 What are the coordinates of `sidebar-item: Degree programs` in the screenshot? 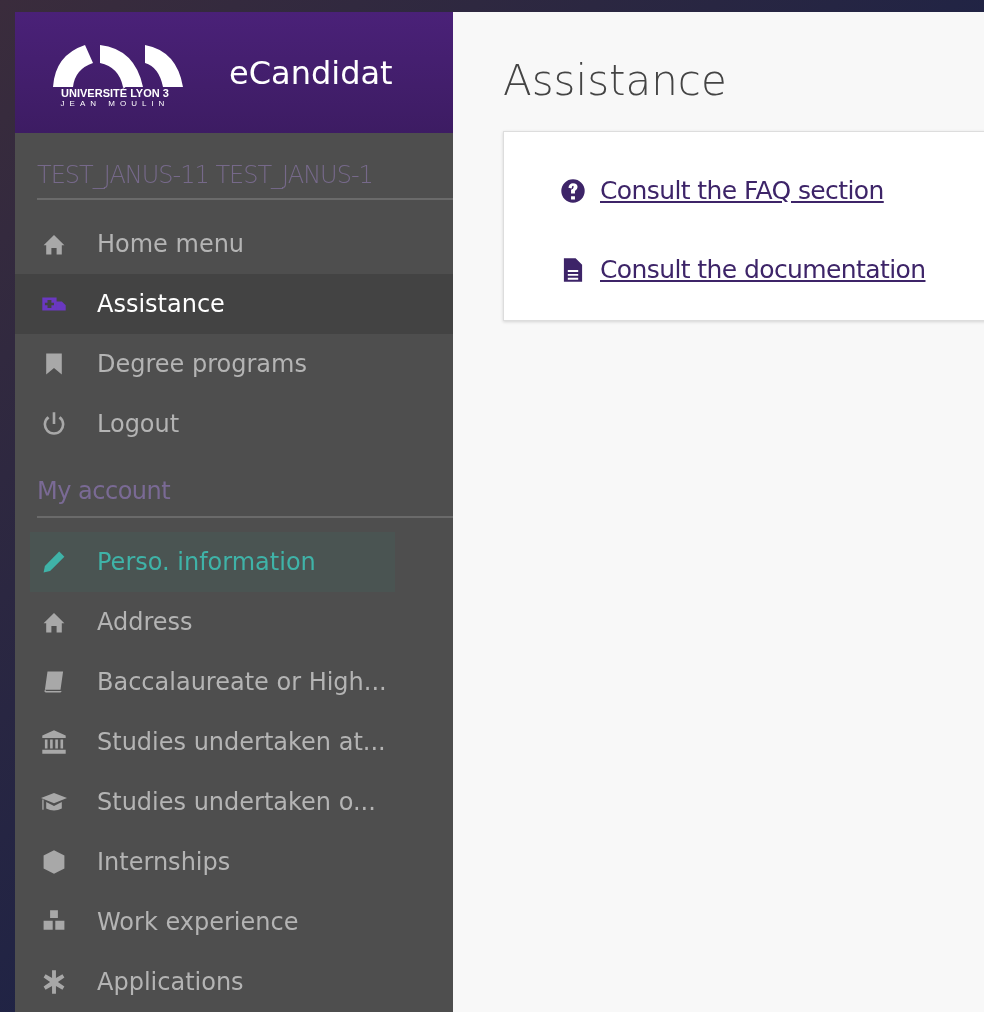 It's located at (234, 364).